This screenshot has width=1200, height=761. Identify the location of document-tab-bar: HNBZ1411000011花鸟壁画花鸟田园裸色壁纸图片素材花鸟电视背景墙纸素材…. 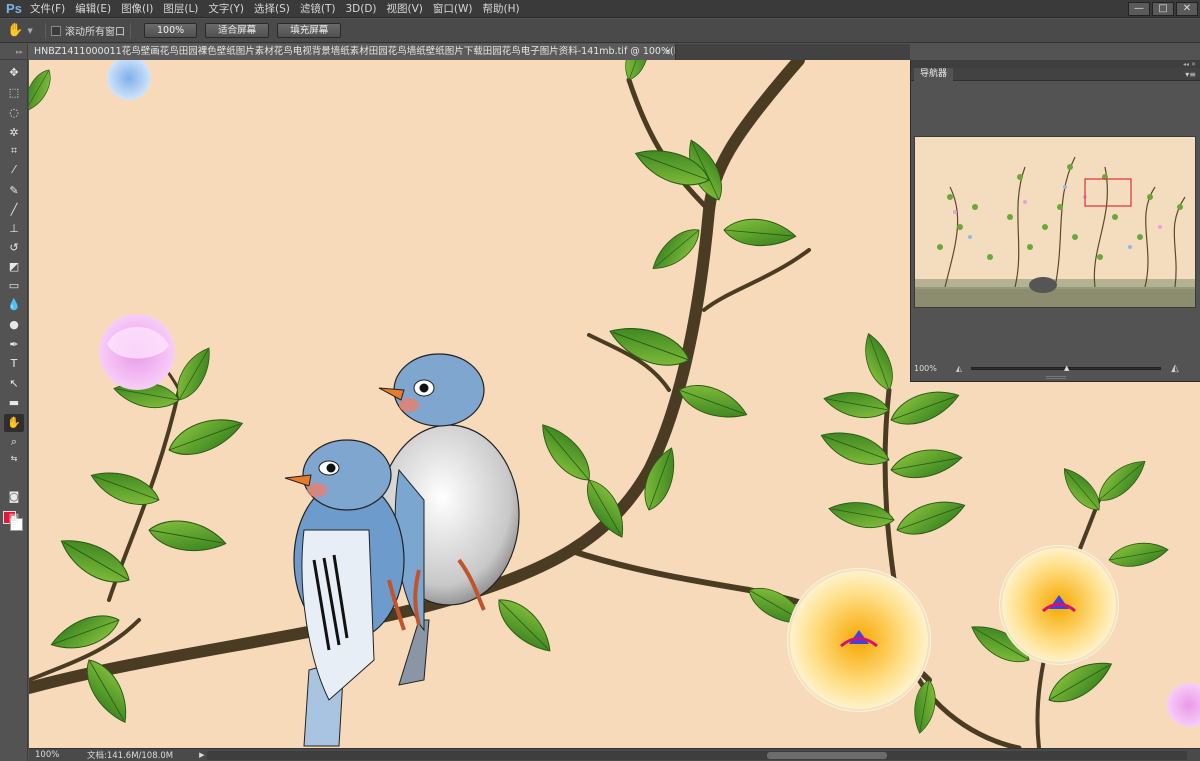
(469, 52).